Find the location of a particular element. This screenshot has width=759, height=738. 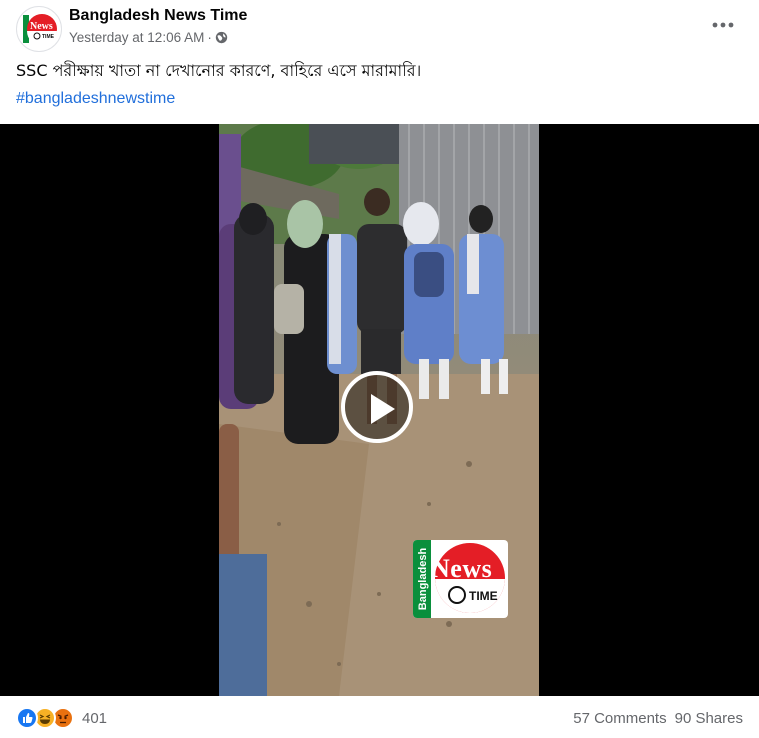

post-footer: 401 57 Comments 90 Shares is located at coordinates (379, 717).